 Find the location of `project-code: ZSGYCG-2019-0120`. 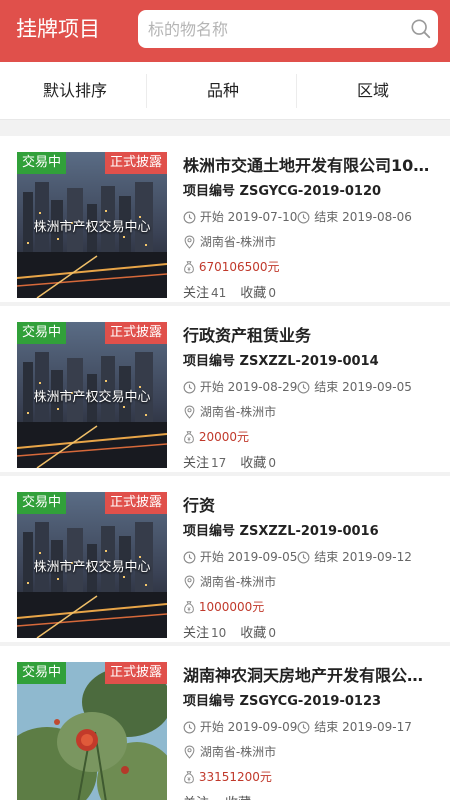

project-code: ZSGYCG-2019-0120 is located at coordinates (310, 191).